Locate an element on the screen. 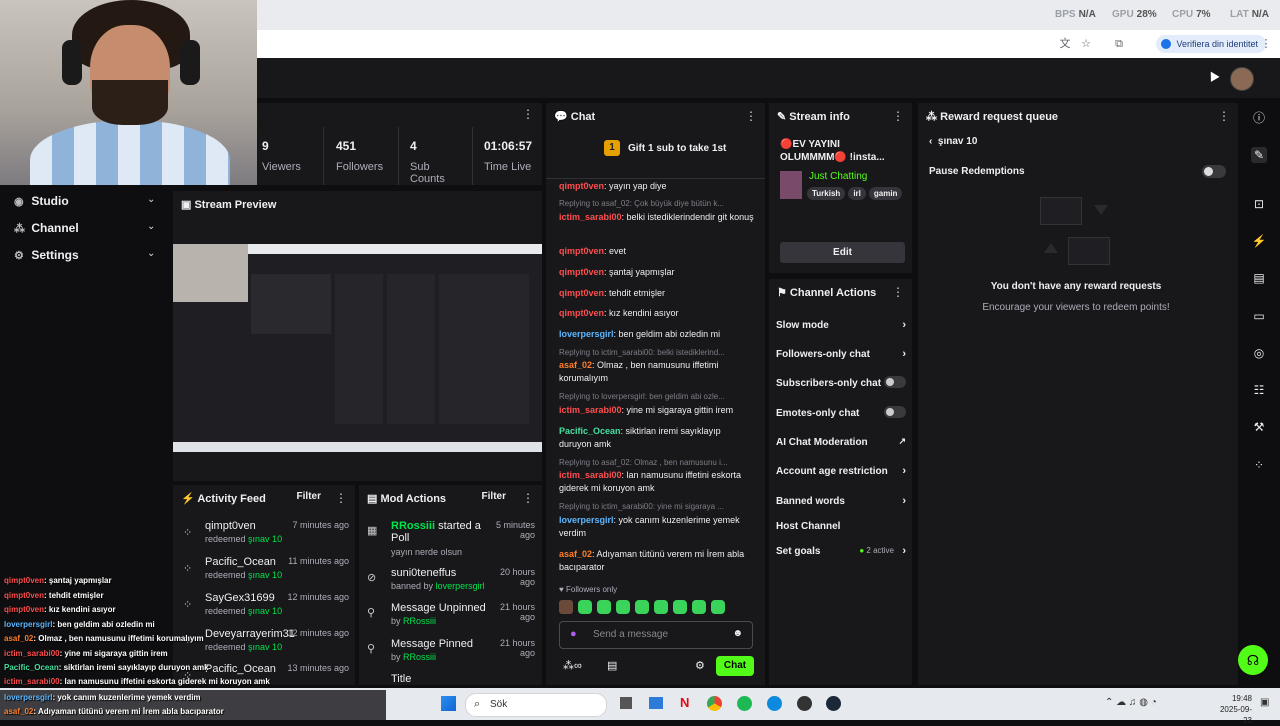 Image resolution: width=1280 pixels, height=726 pixels. chat-message: qimpt0ven: tehdit etmişler is located at coordinates (612, 293).